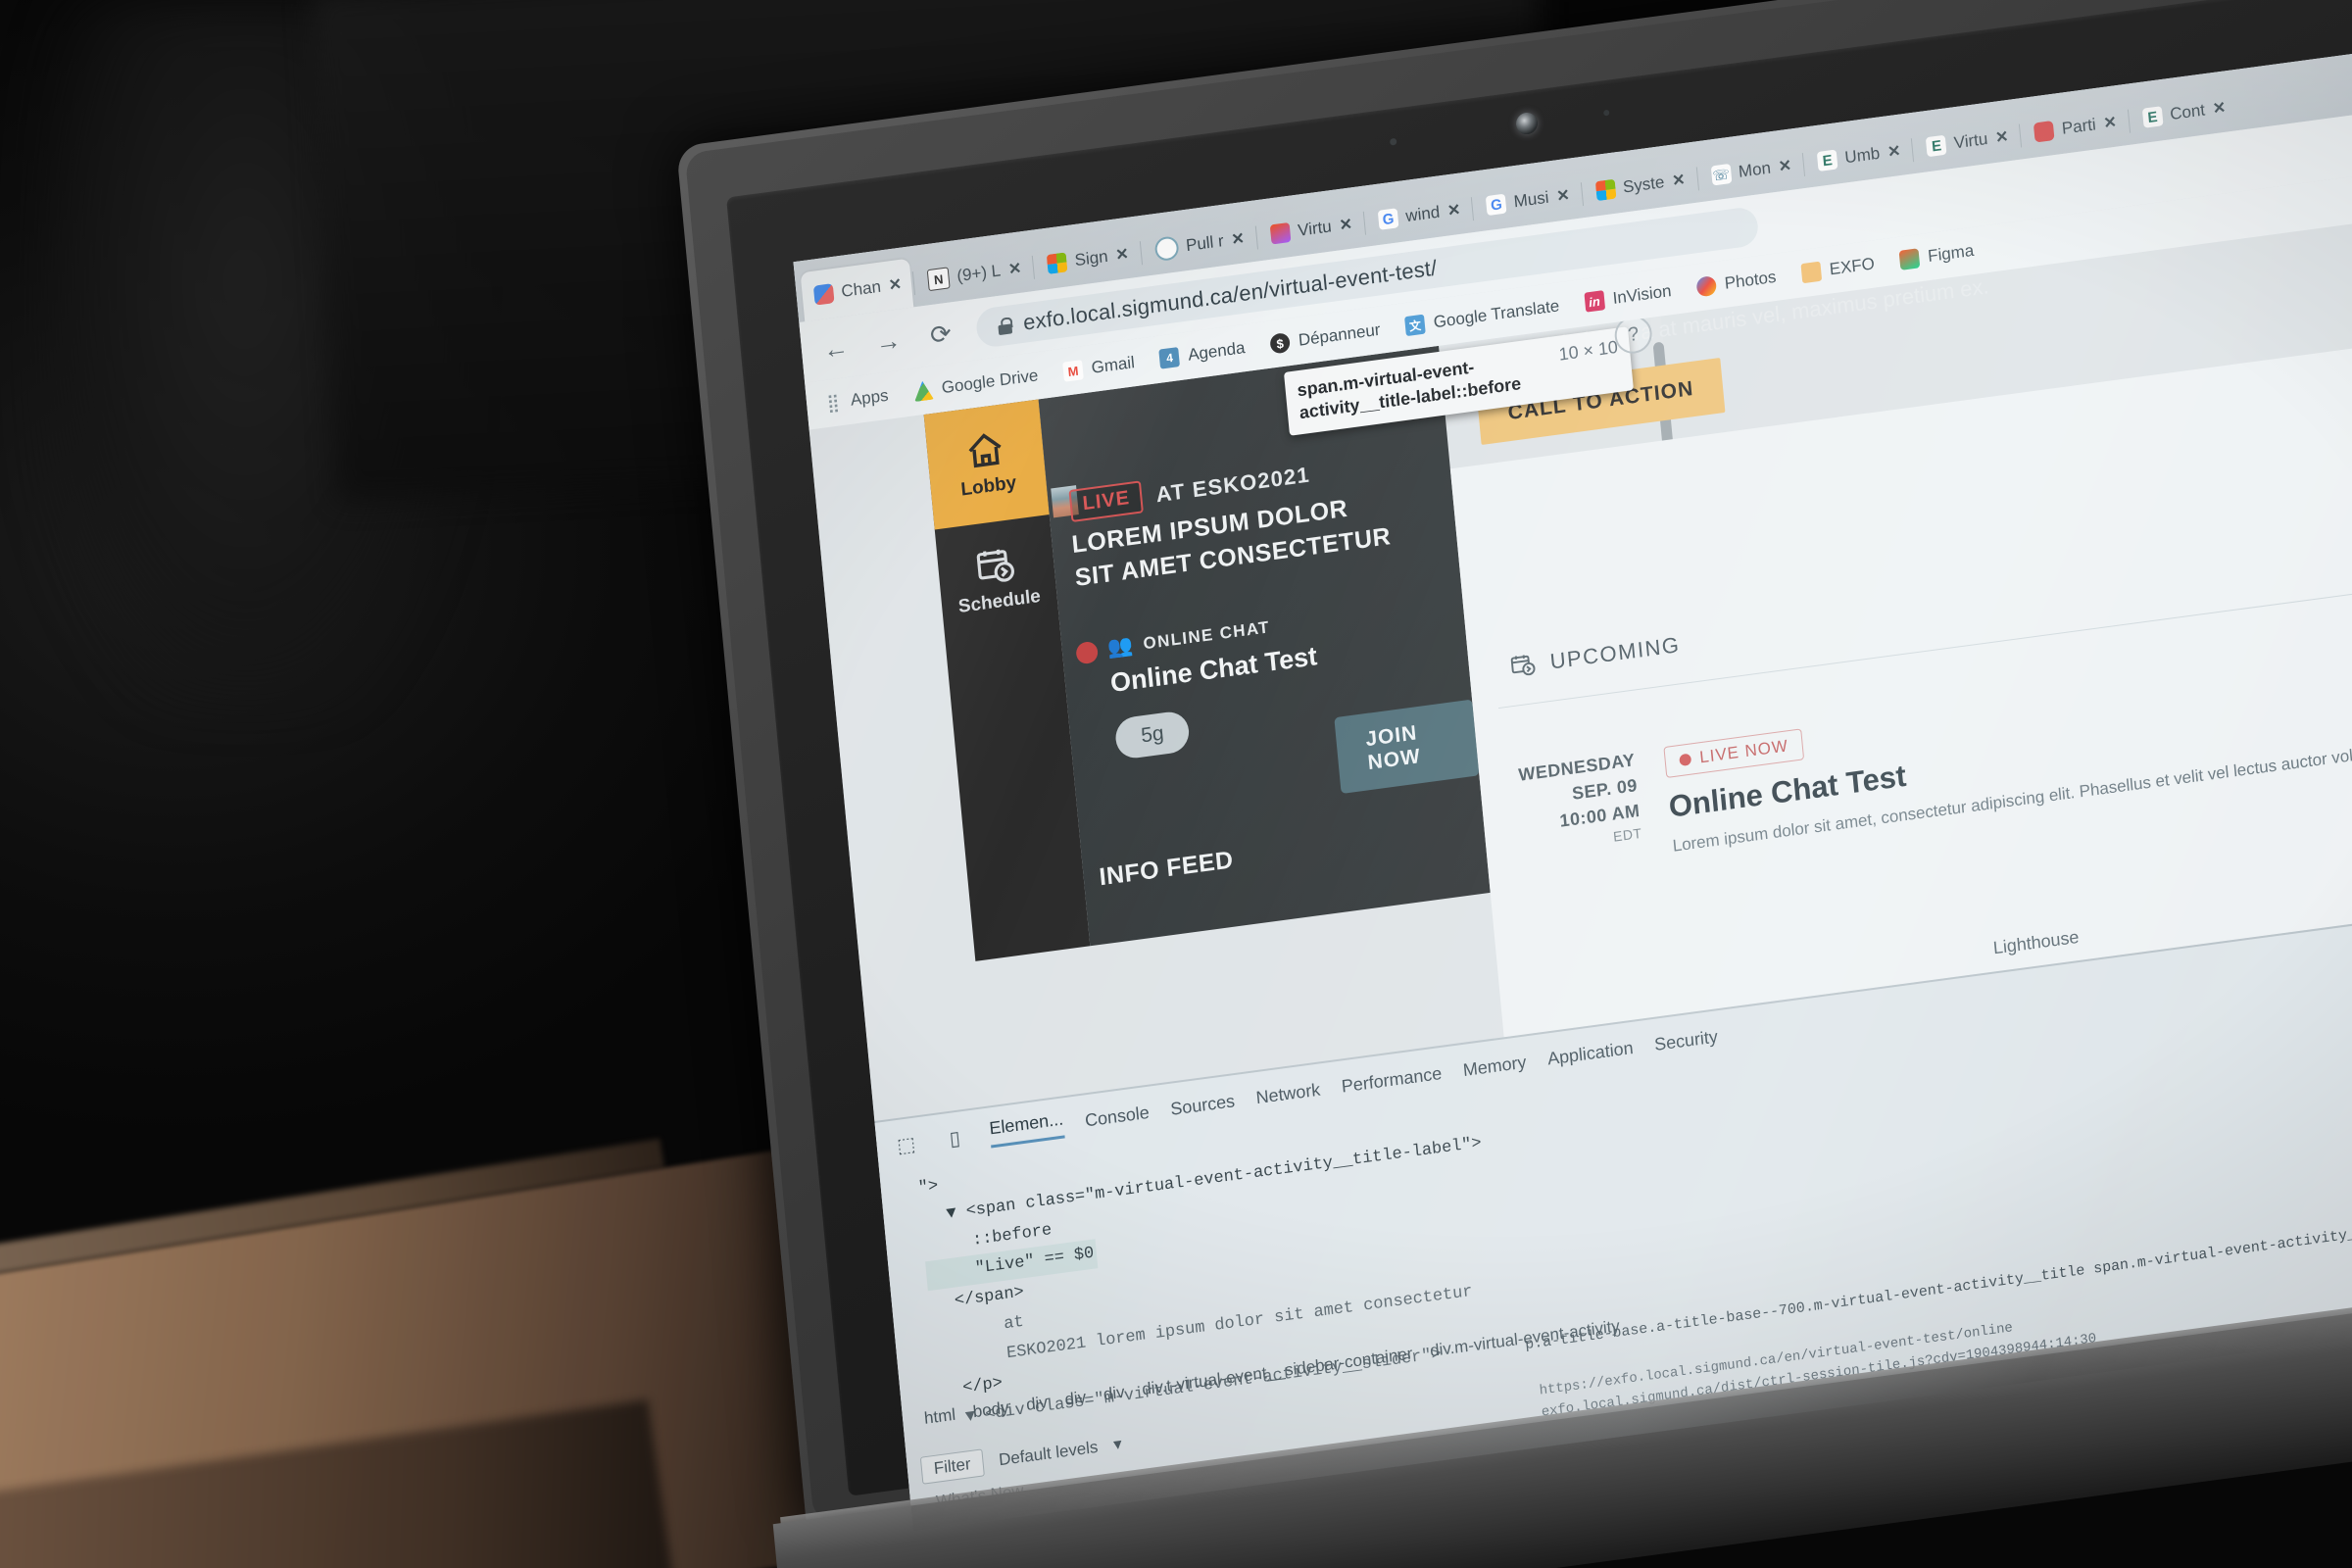 The width and height of the screenshot is (2352, 1568). I want to click on devtools-tab-application: Application, so click(1590, 1053).